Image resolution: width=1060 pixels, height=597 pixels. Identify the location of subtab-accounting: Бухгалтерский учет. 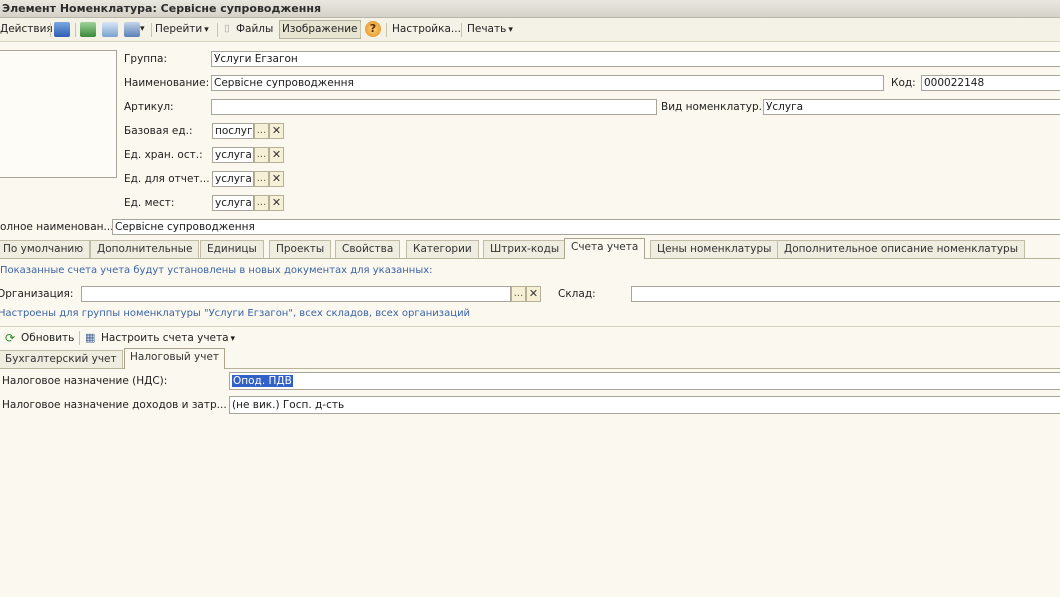
(61, 359).